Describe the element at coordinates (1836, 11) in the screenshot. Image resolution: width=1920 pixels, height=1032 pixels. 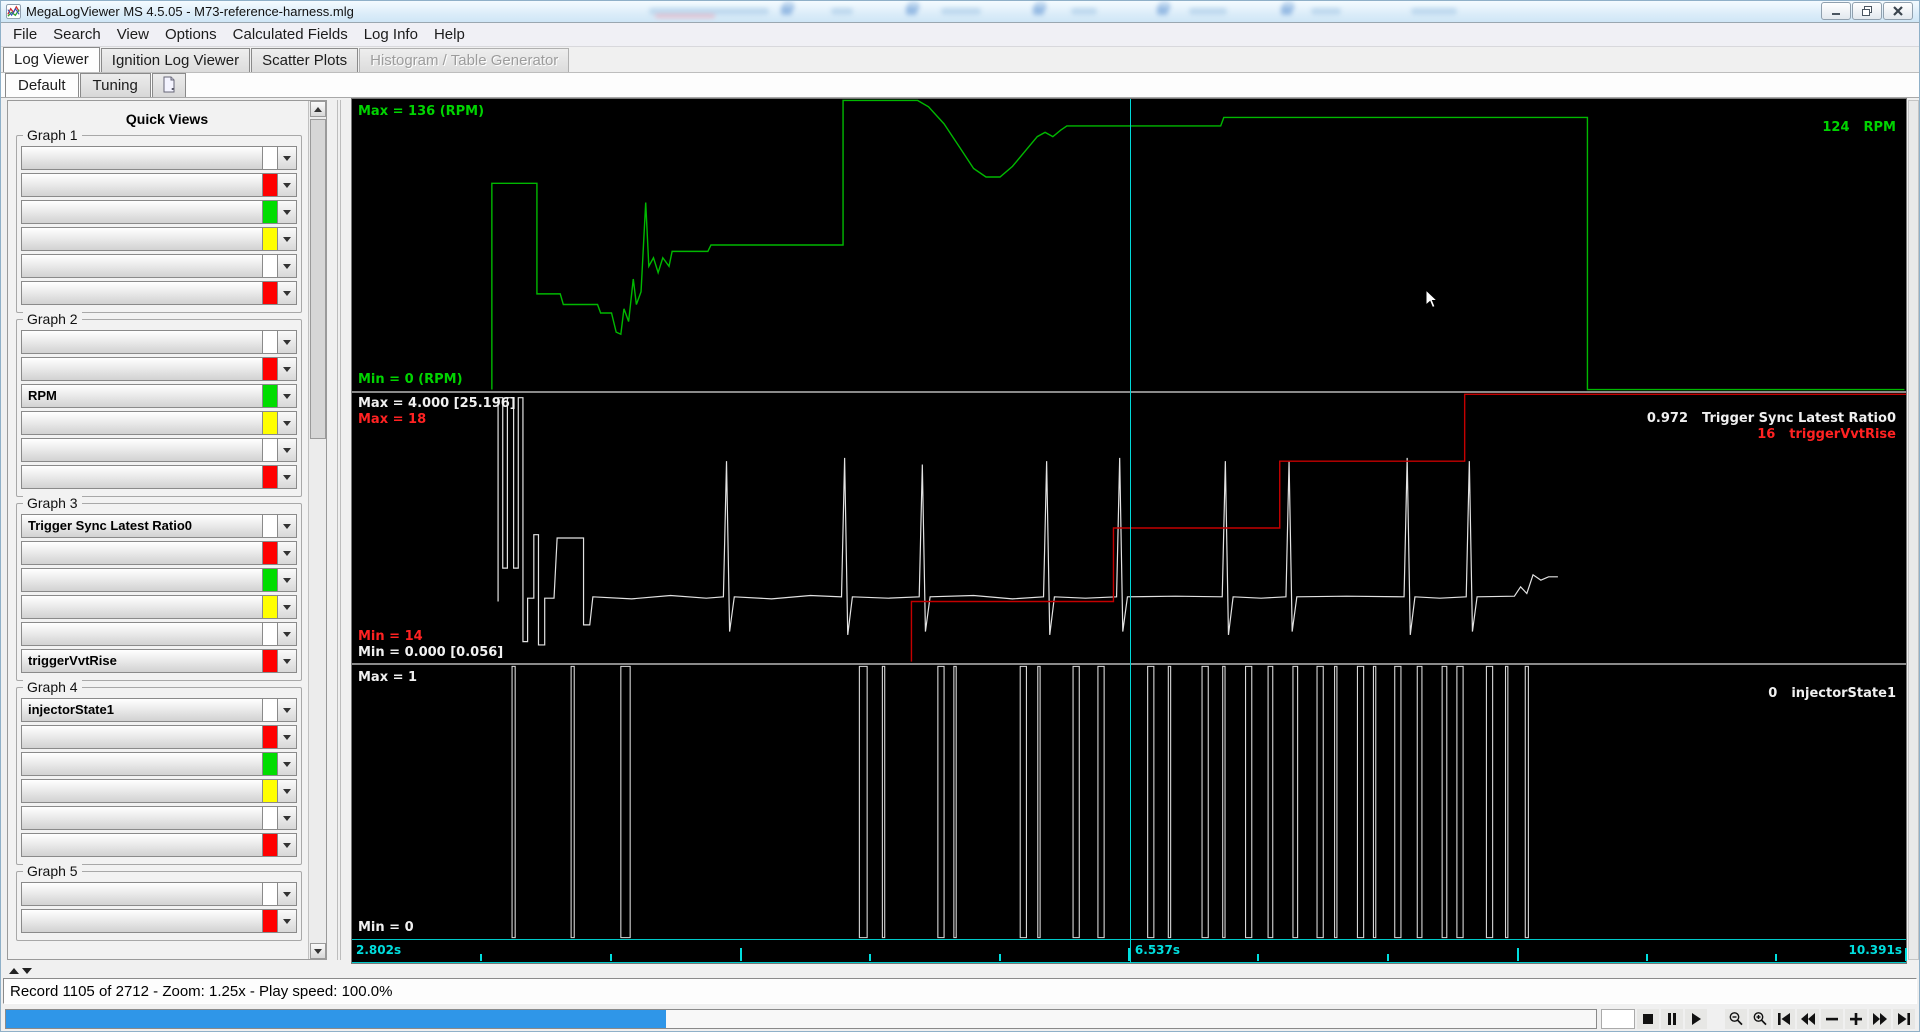
I see `minimize-button` at that location.